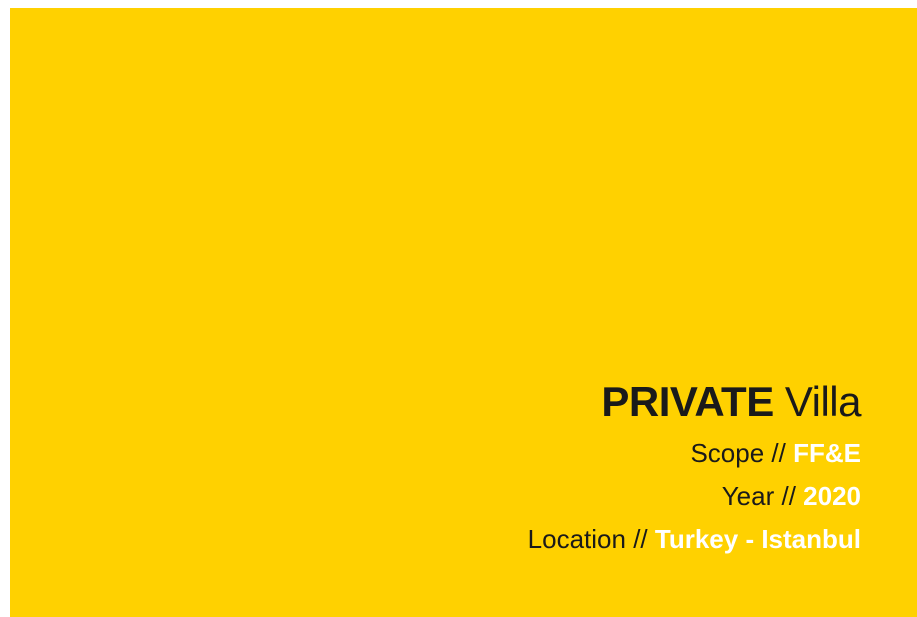  I want to click on project-title-light: Villa, so click(823, 401).